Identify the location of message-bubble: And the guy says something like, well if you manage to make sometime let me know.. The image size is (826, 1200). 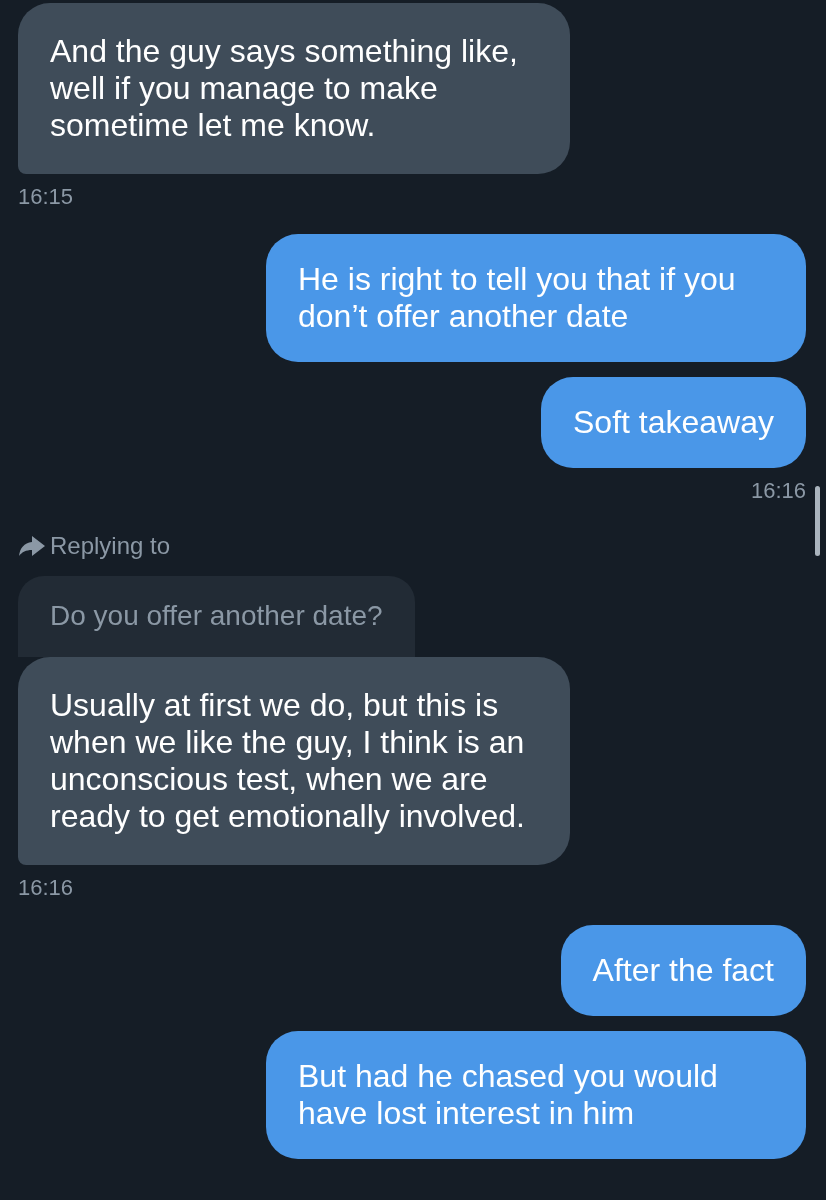
(294, 88).